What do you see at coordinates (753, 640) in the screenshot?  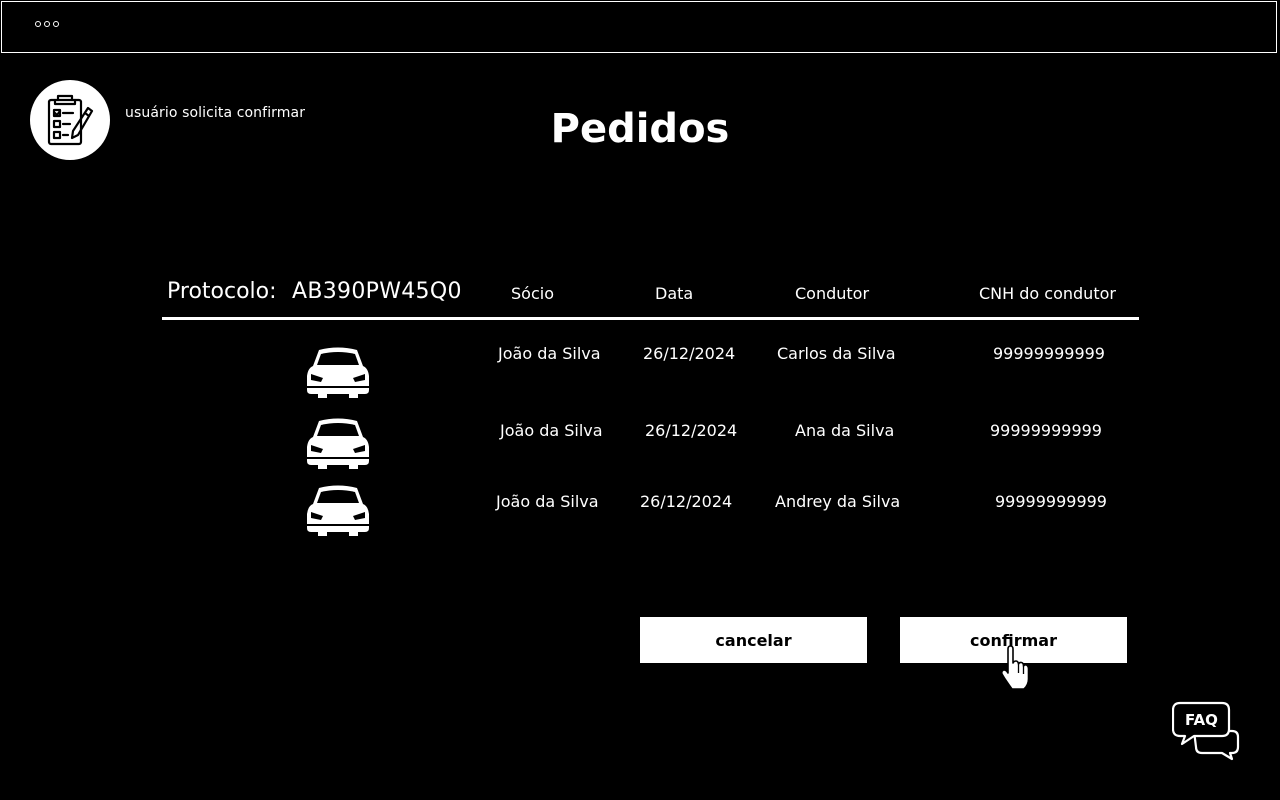 I see `cancel-button: cancelar` at bounding box center [753, 640].